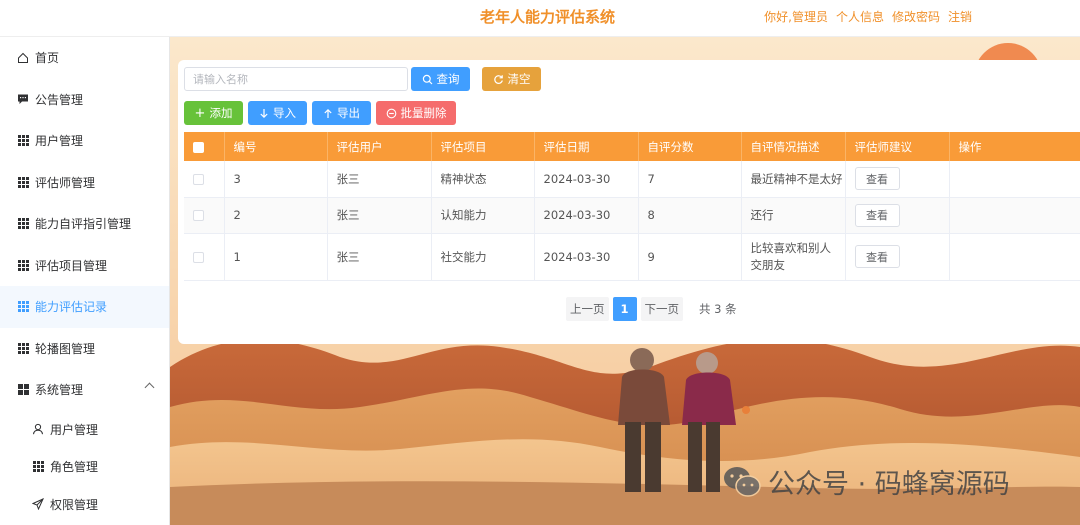  What do you see at coordinates (198, 147) in the screenshot?
I see `select-all-checkbox` at bounding box center [198, 147].